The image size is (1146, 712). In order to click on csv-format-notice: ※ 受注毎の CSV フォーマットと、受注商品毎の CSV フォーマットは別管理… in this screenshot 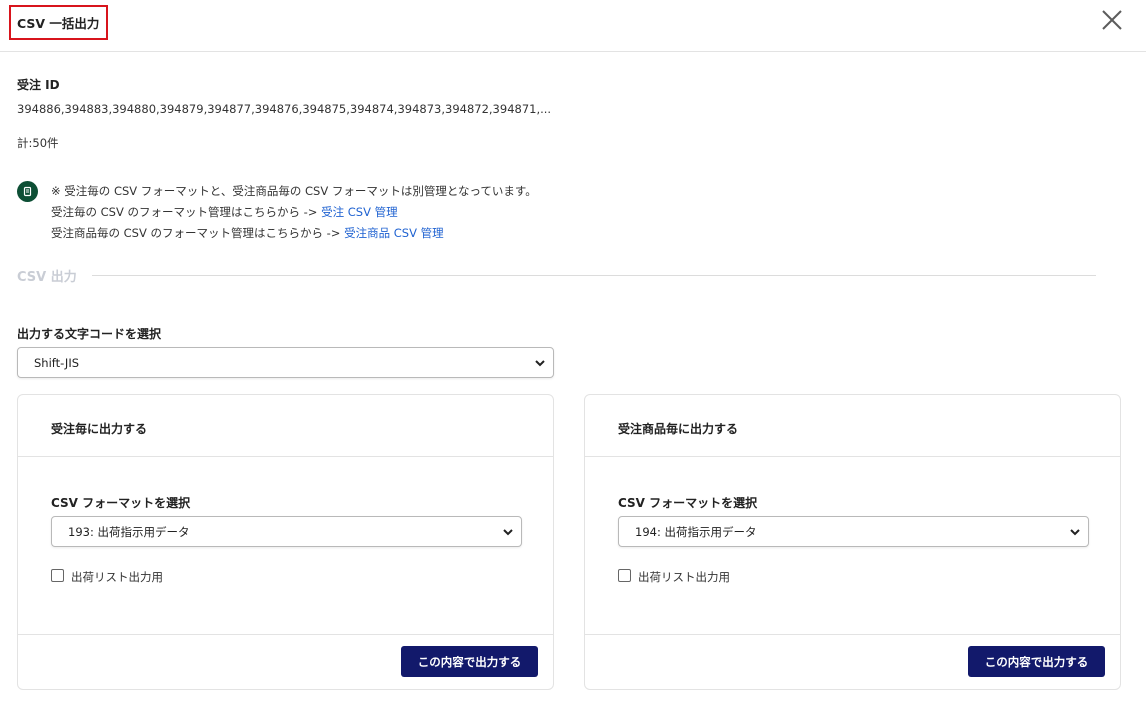, I will do `click(294, 212)`.